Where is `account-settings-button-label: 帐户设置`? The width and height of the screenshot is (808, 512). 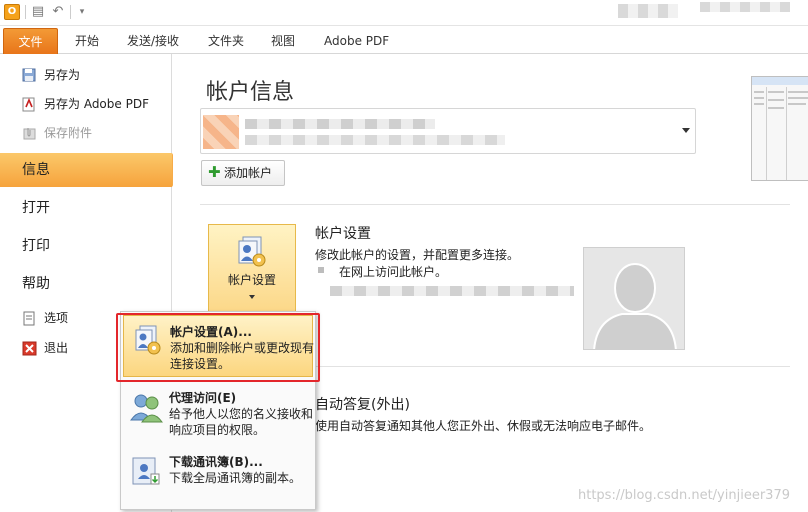
account-settings-button-label: 帐户设置 is located at coordinates (251, 280).